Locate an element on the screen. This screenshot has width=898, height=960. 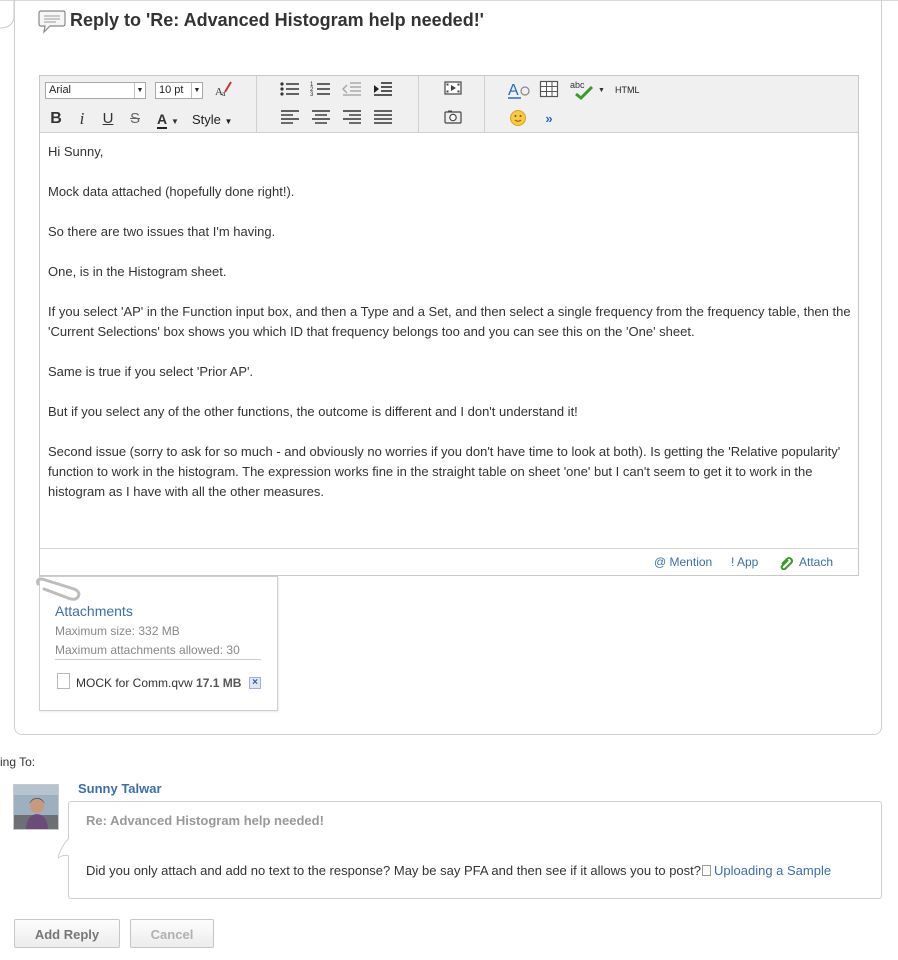
max-count-text: Maximum attachments allowed: 30 is located at coordinates (147, 650).